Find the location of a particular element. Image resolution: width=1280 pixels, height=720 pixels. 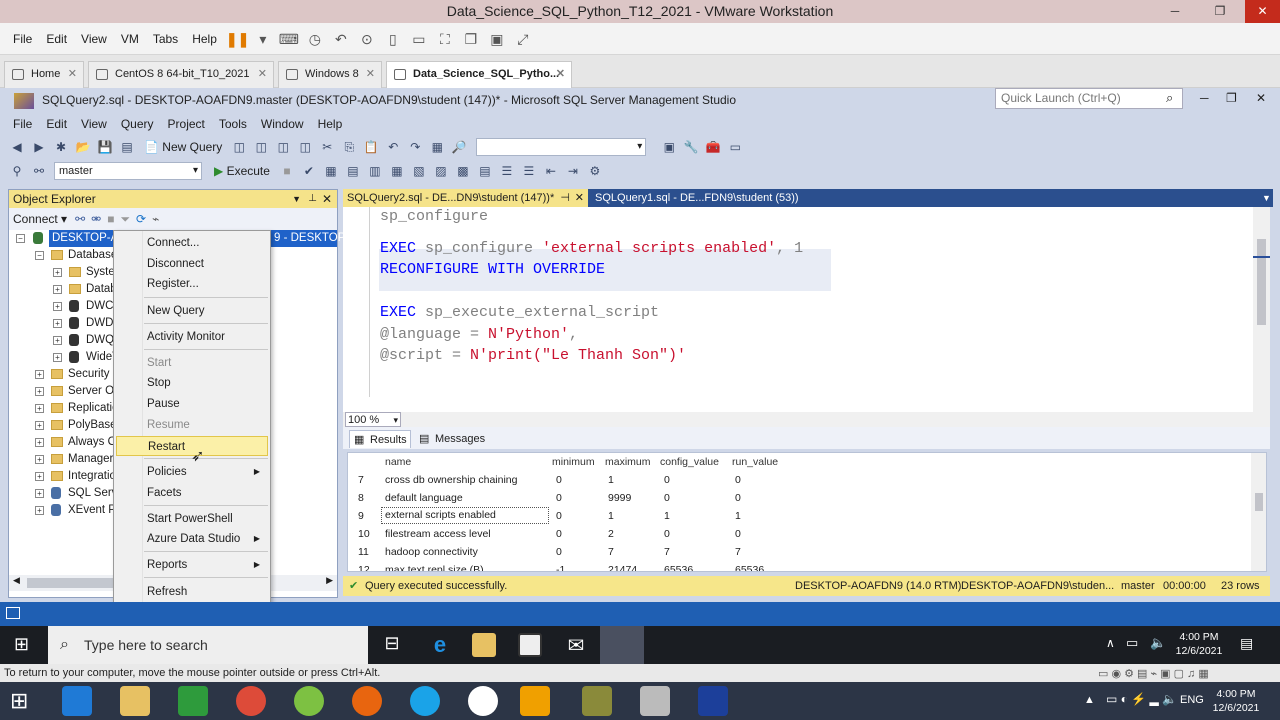

menu-item-reports: Reports ▶ is located at coordinates (192, 565).